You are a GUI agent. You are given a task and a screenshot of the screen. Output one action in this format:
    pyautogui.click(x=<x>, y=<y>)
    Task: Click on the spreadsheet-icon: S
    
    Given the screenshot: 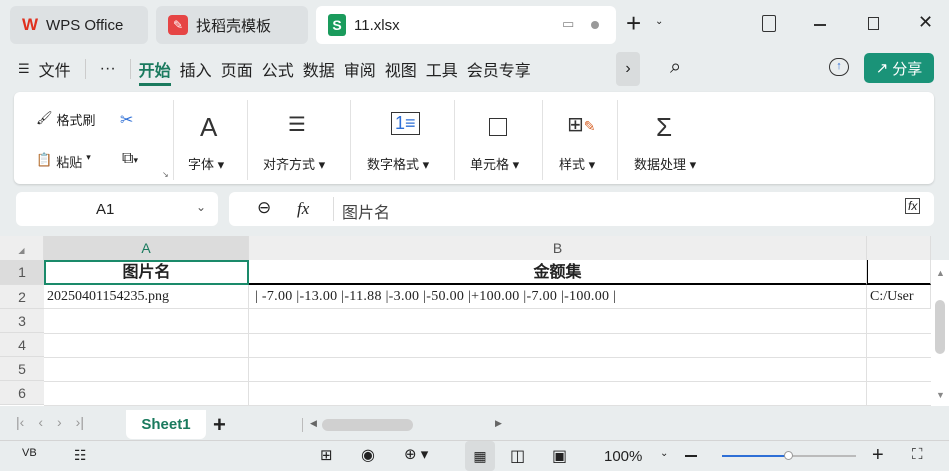 What is the action you would take?
    pyautogui.click(x=337, y=25)
    